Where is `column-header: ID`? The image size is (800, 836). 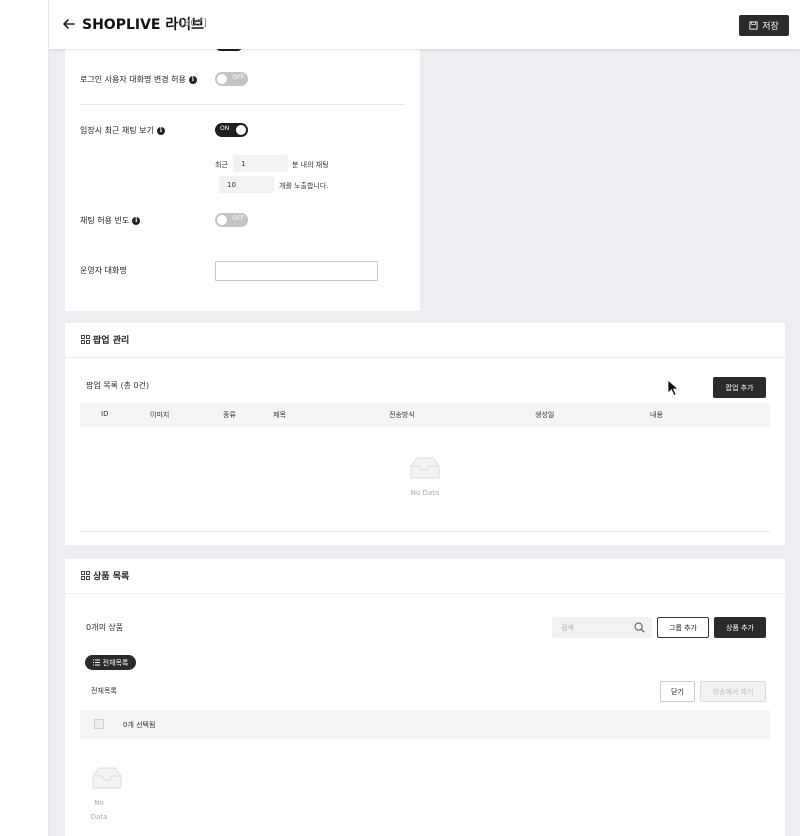 column-header: ID is located at coordinates (104, 414).